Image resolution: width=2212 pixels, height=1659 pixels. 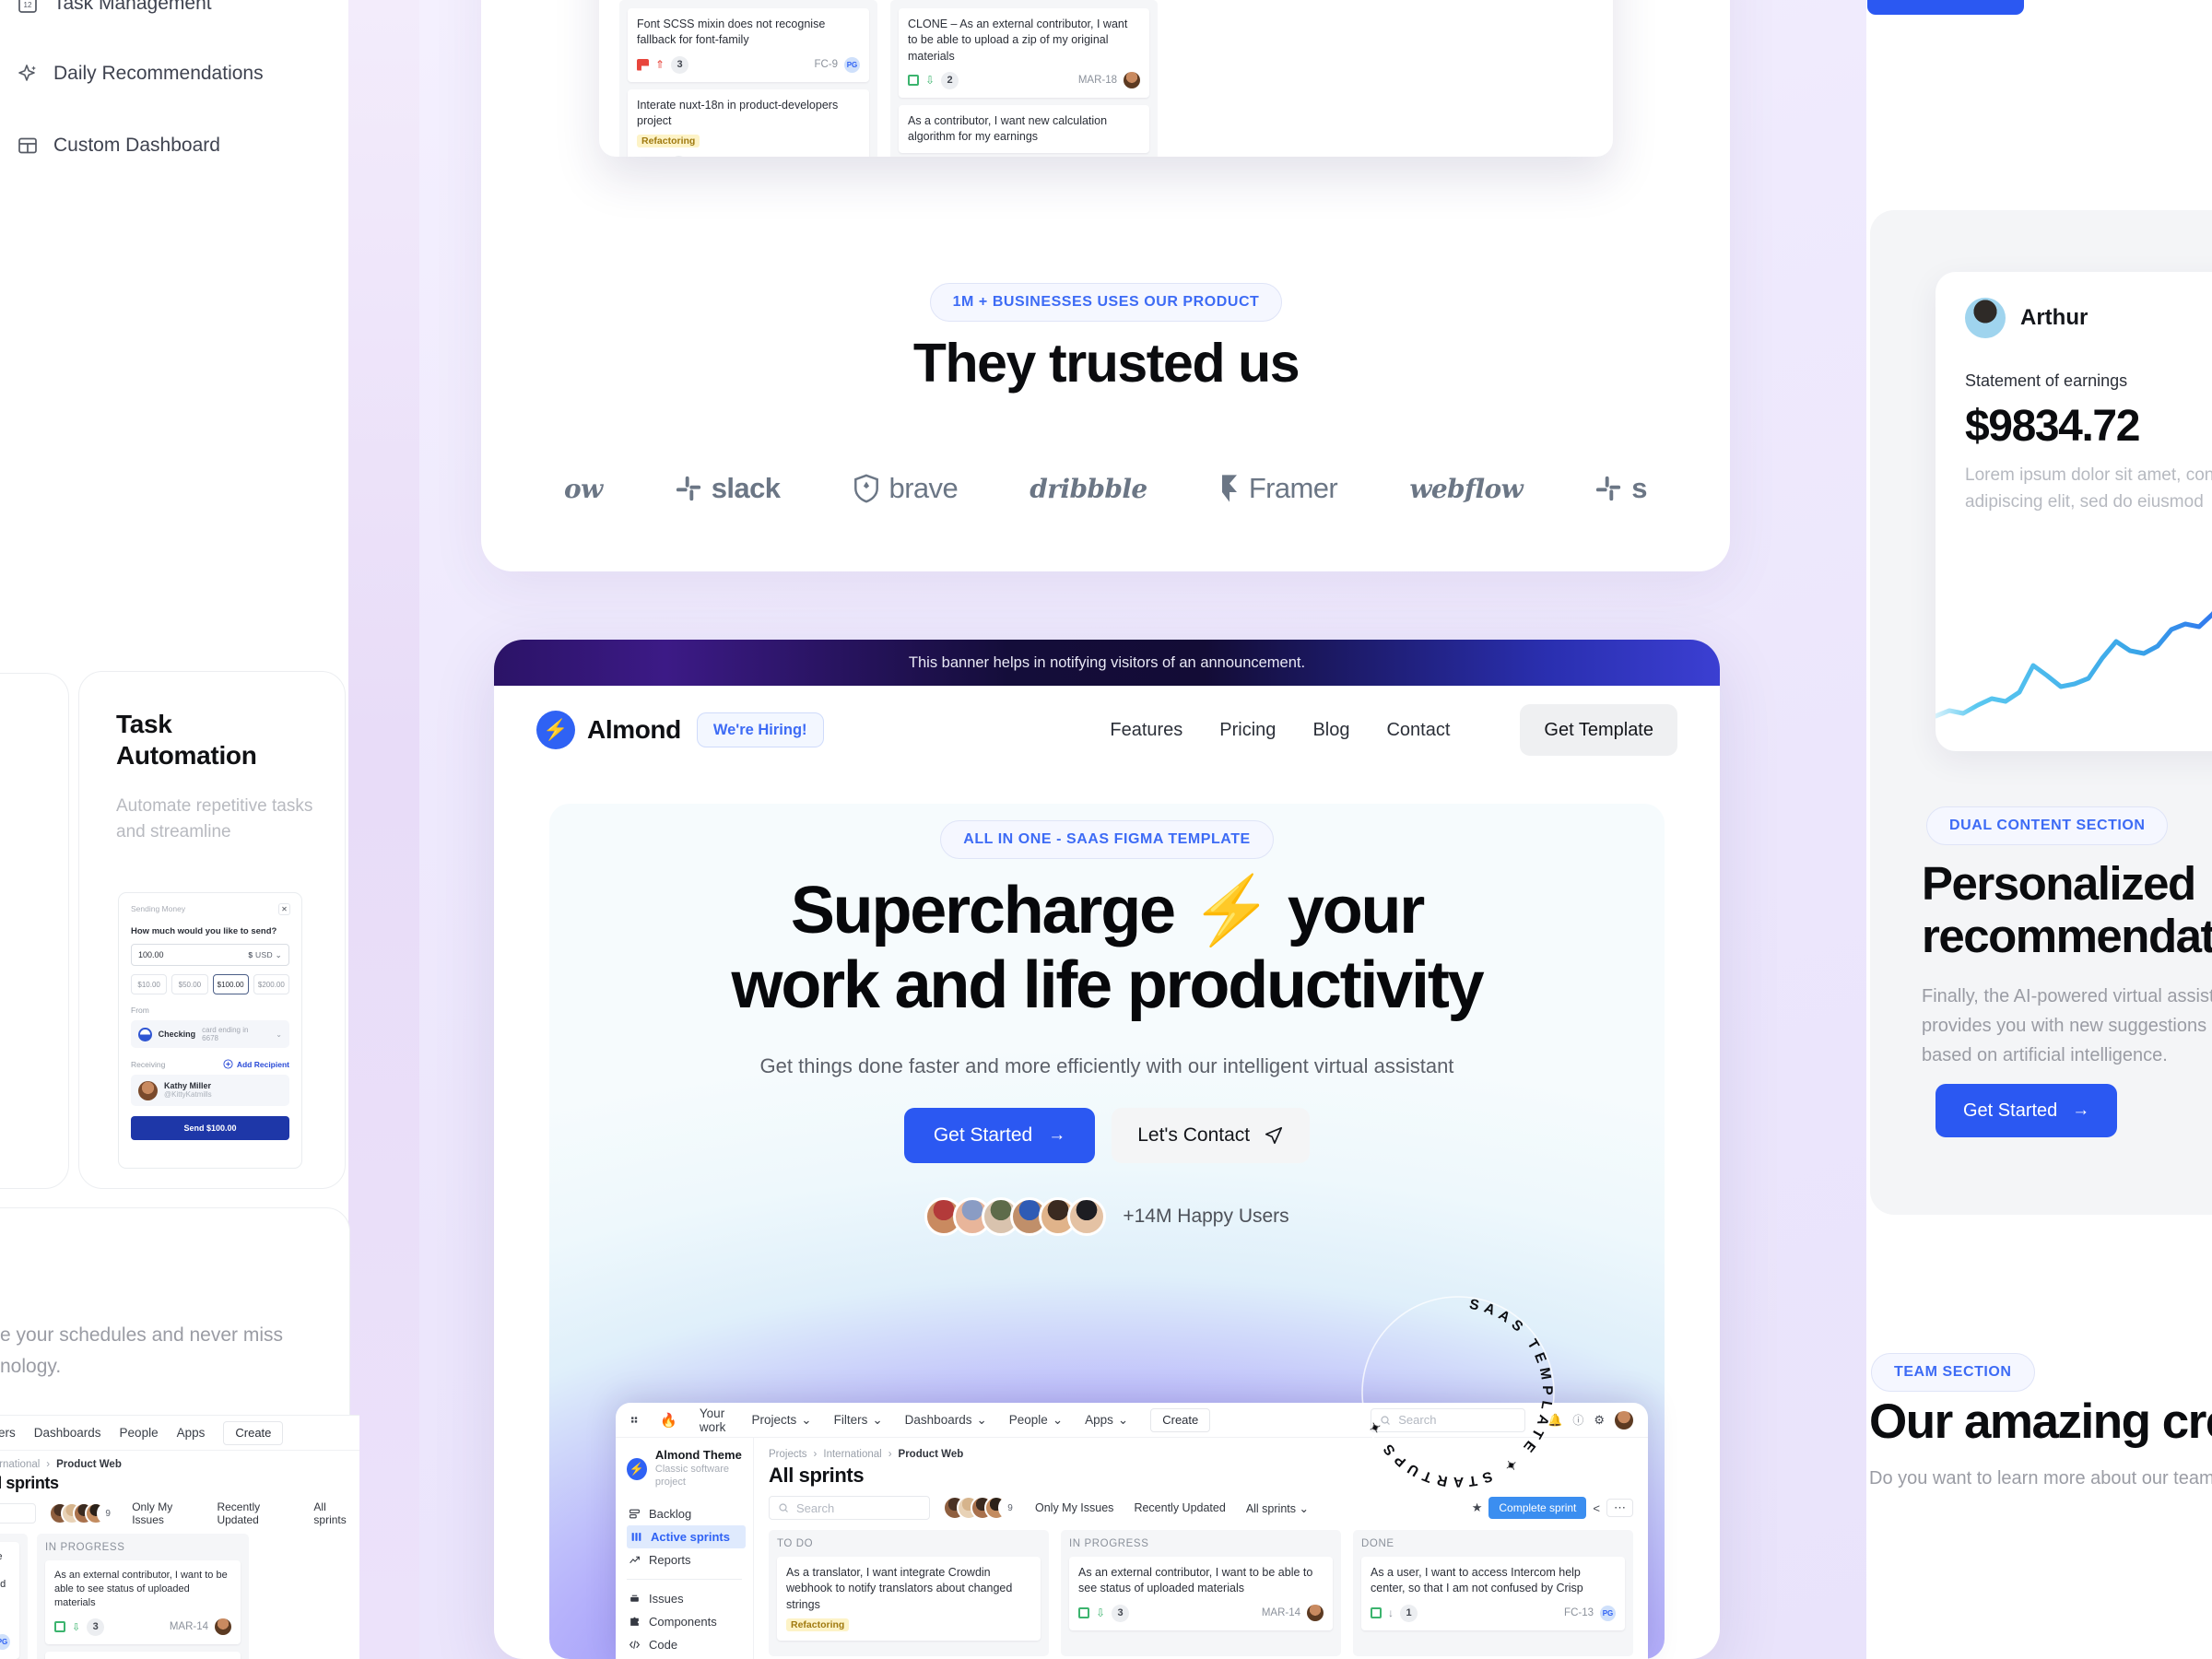 What do you see at coordinates (760, 729) in the screenshot?
I see `hiring-badge: We're Hiring!` at bounding box center [760, 729].